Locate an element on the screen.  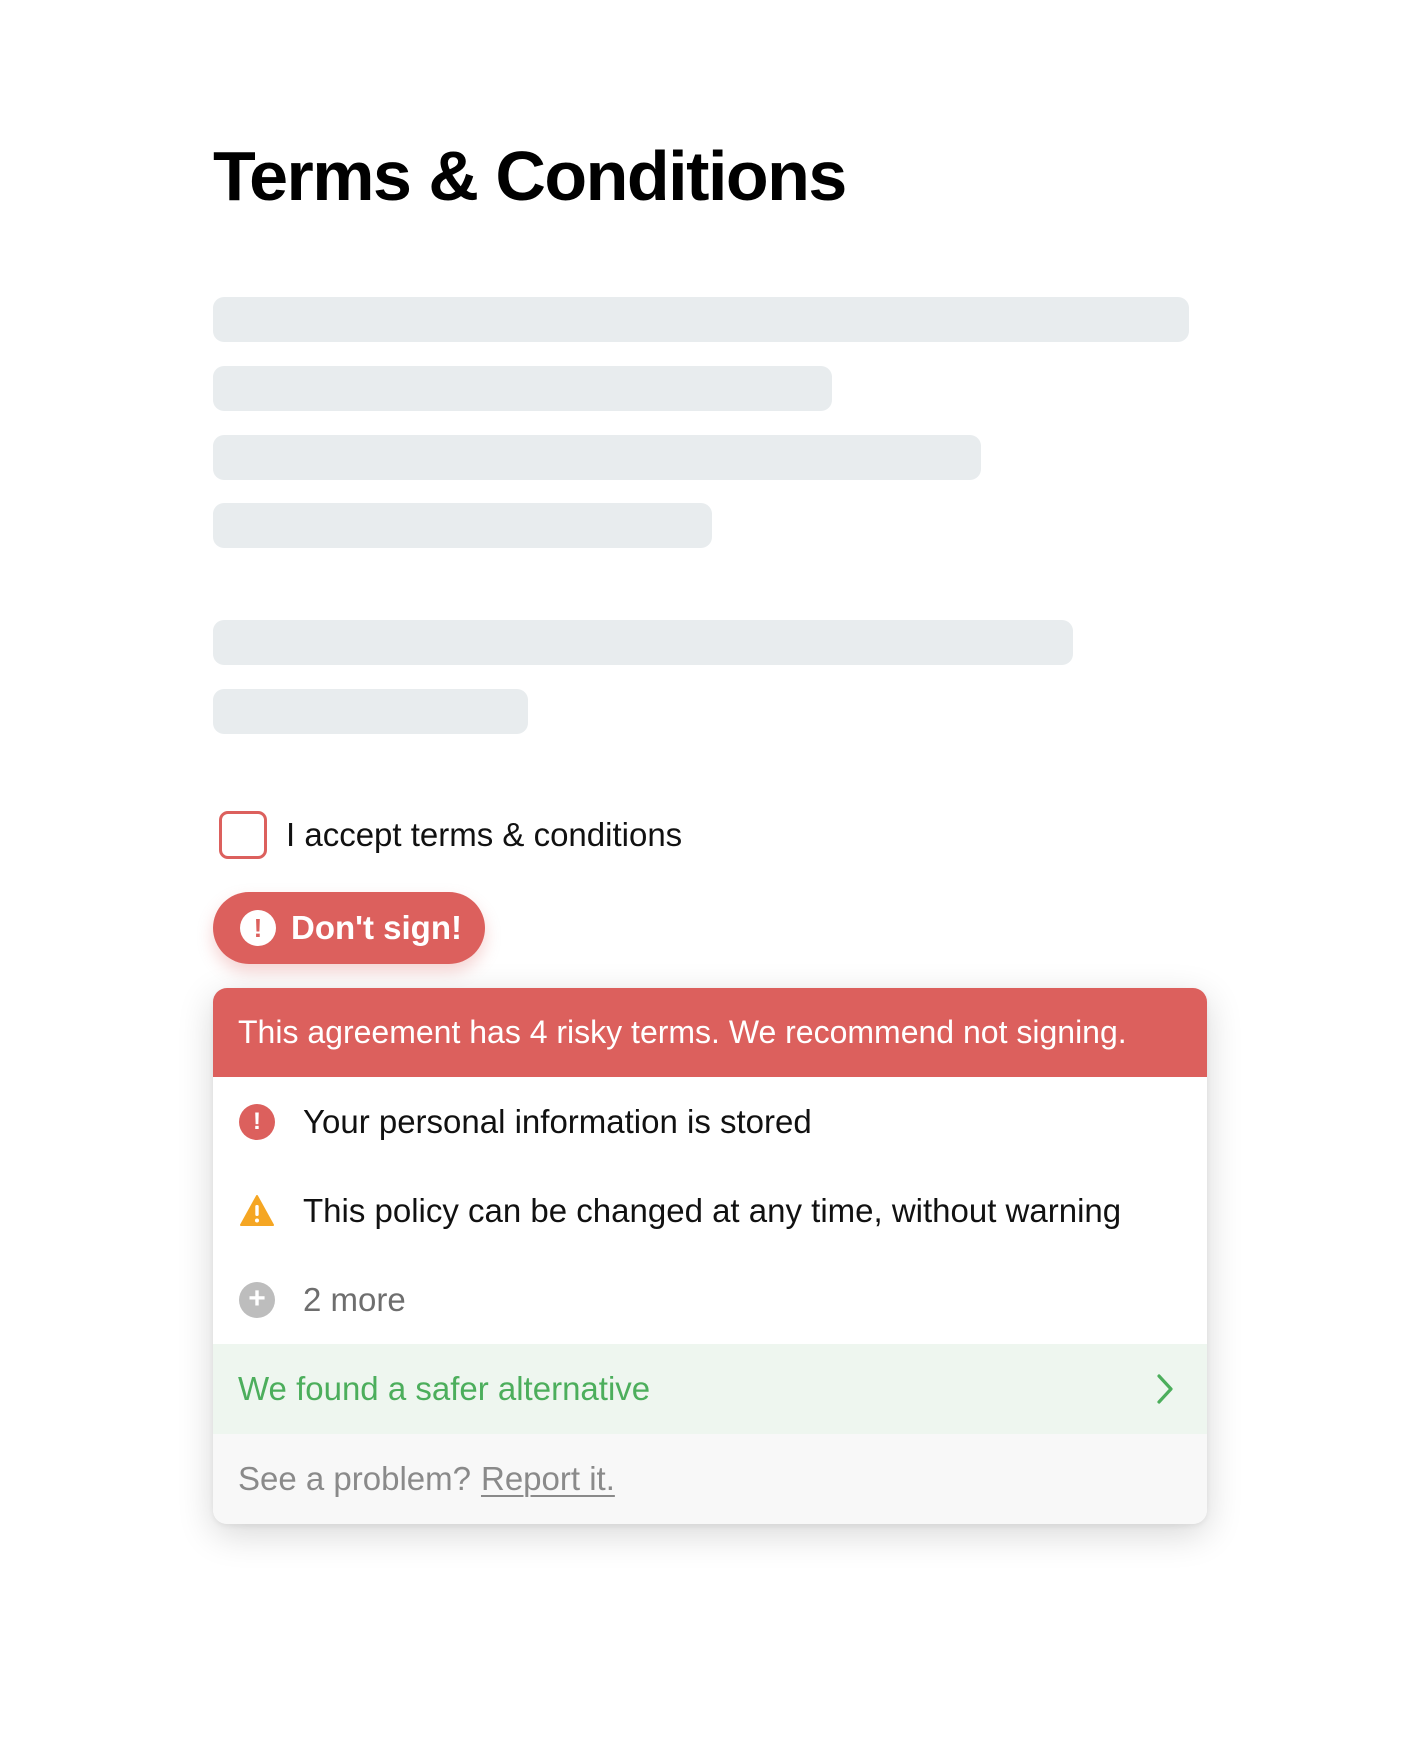
risk-item: ! Your personal information is stored is located at coordinates (710, 1121).